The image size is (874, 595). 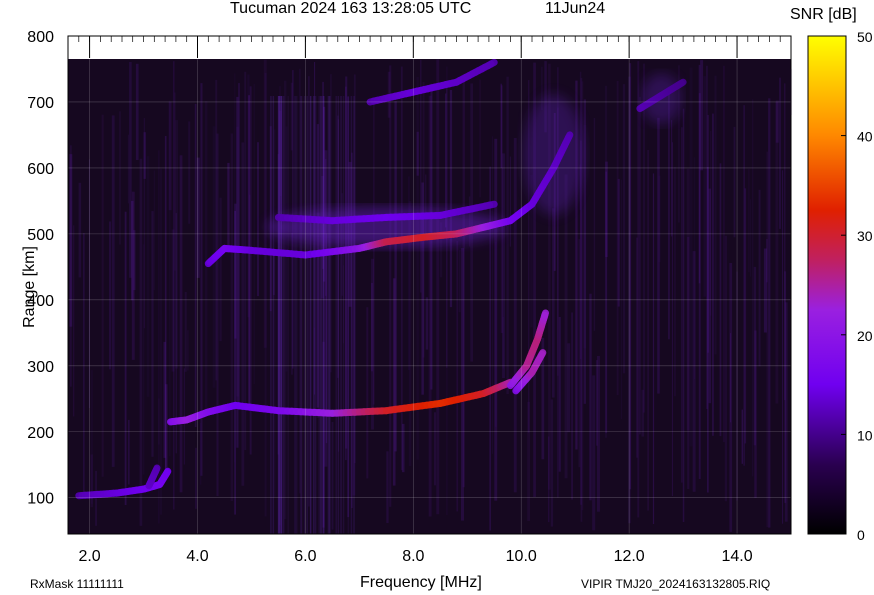 I want to click on x-tick-label: 4.0, so click(x=197, y=556).